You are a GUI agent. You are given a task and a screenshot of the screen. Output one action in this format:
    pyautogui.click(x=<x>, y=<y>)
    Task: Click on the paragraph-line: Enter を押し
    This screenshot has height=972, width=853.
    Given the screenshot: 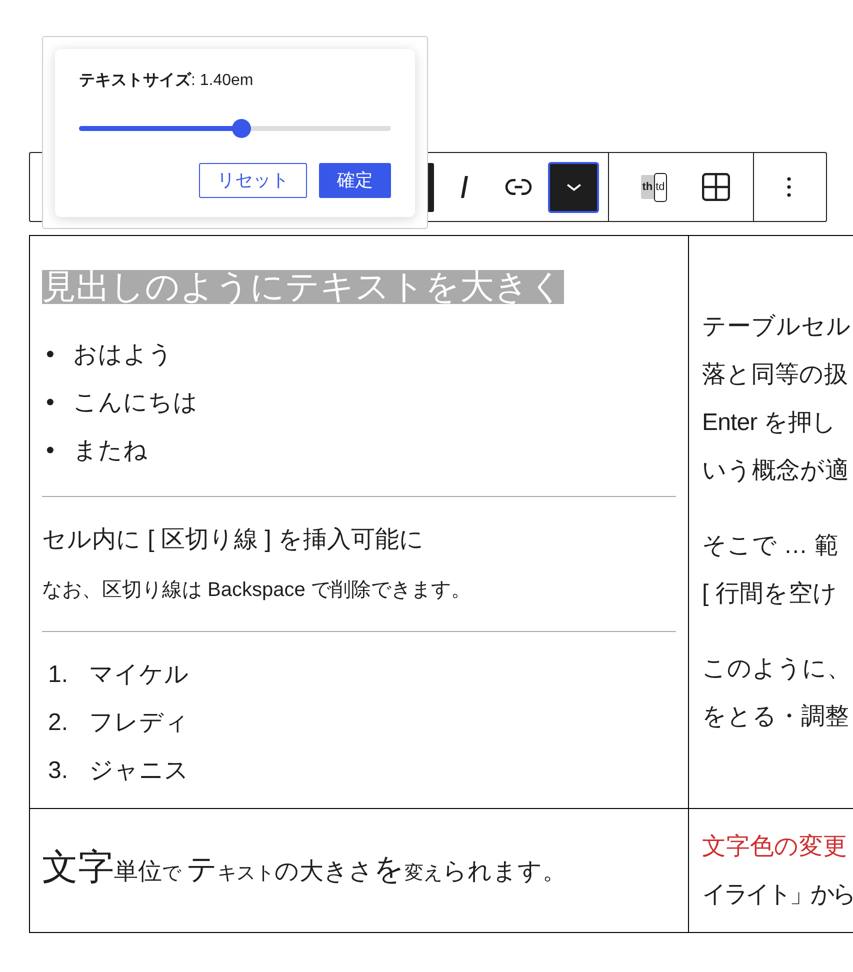 What is the action you would take?
    pyautogui.click(x=769, y=423)
    